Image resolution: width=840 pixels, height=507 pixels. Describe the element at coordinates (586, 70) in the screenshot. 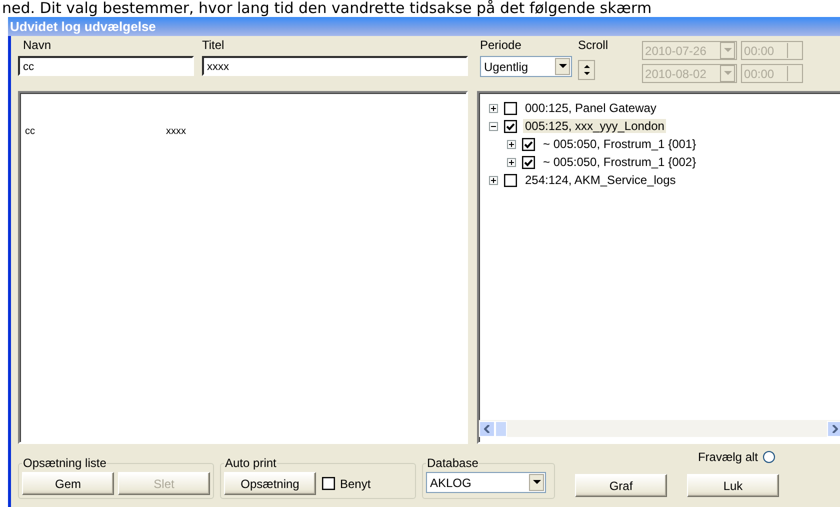

I see `scroll-spinner` at that location.